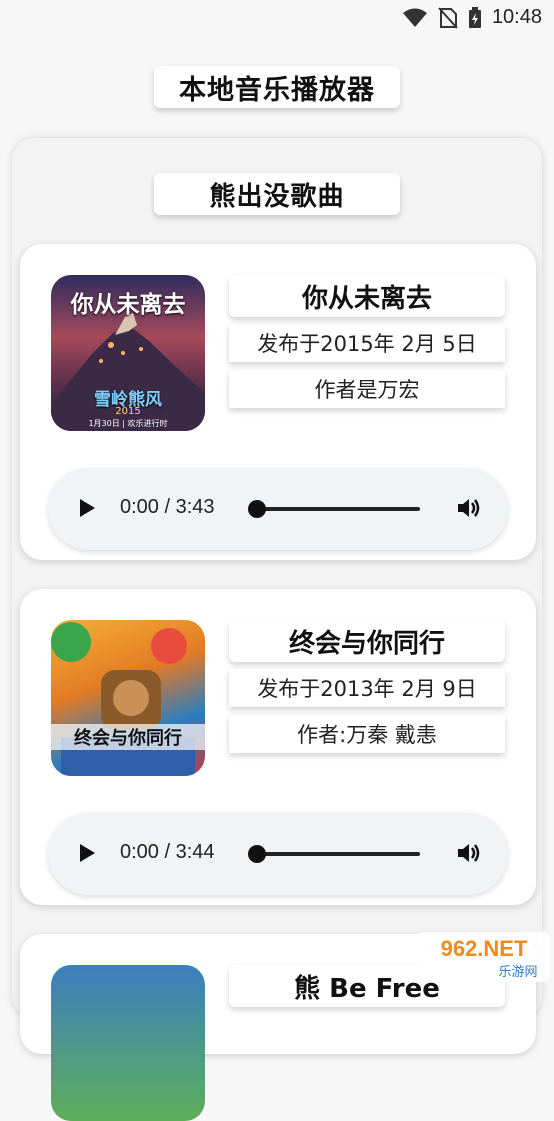  Describe the element at coordinates (517, 972) in the screenshot. I see `watermark-sub: 乐游网` at that location.